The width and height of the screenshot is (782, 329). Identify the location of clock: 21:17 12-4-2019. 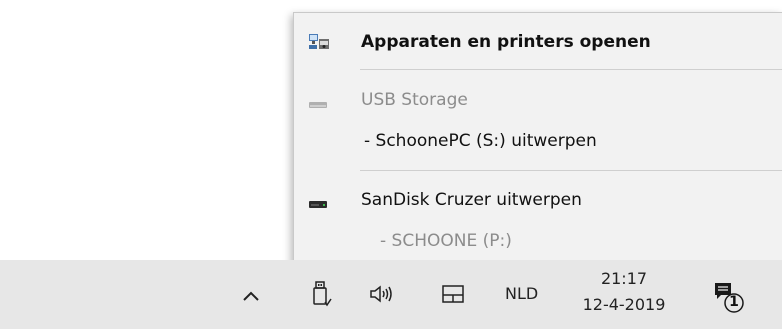
(624, 292).